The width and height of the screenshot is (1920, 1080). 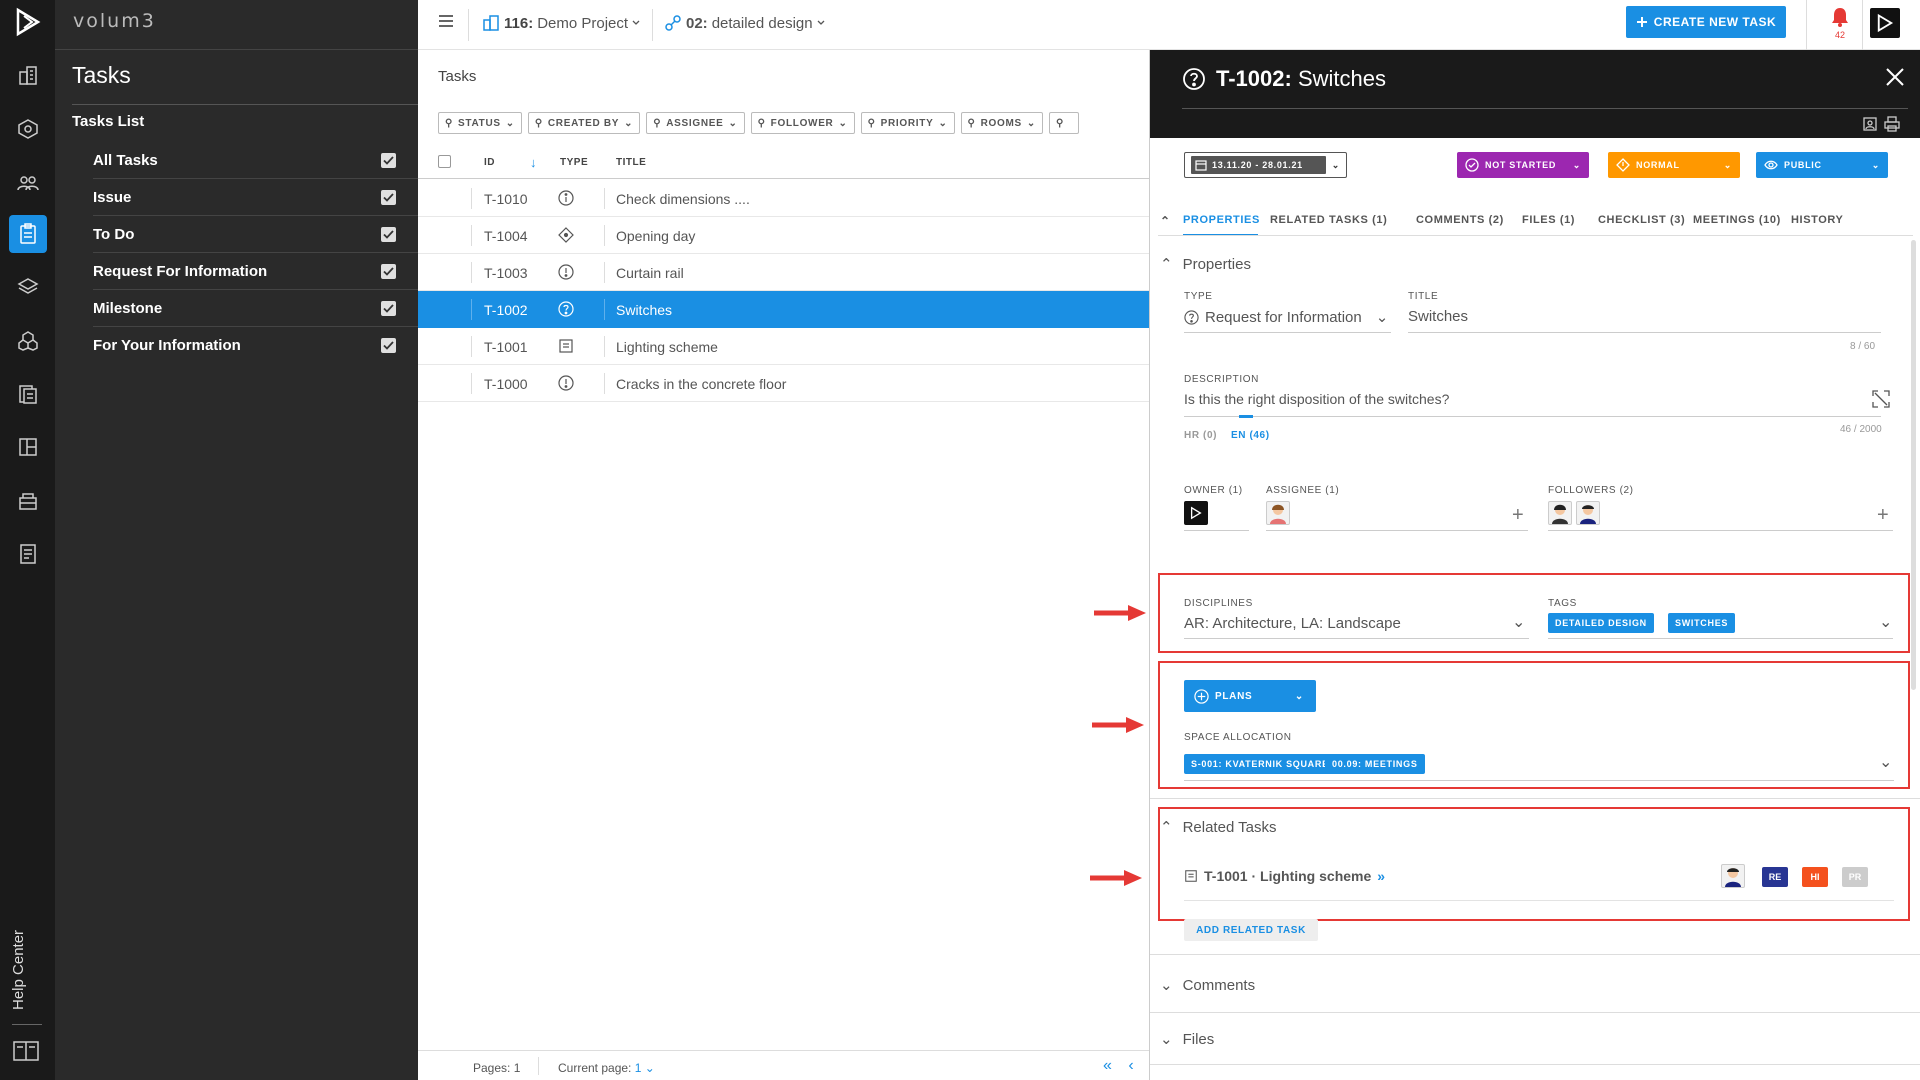 What do you see at coordinates (28, 22) in the screenshot?
I see `app-logo-icon` at bounding box center [28, 22].